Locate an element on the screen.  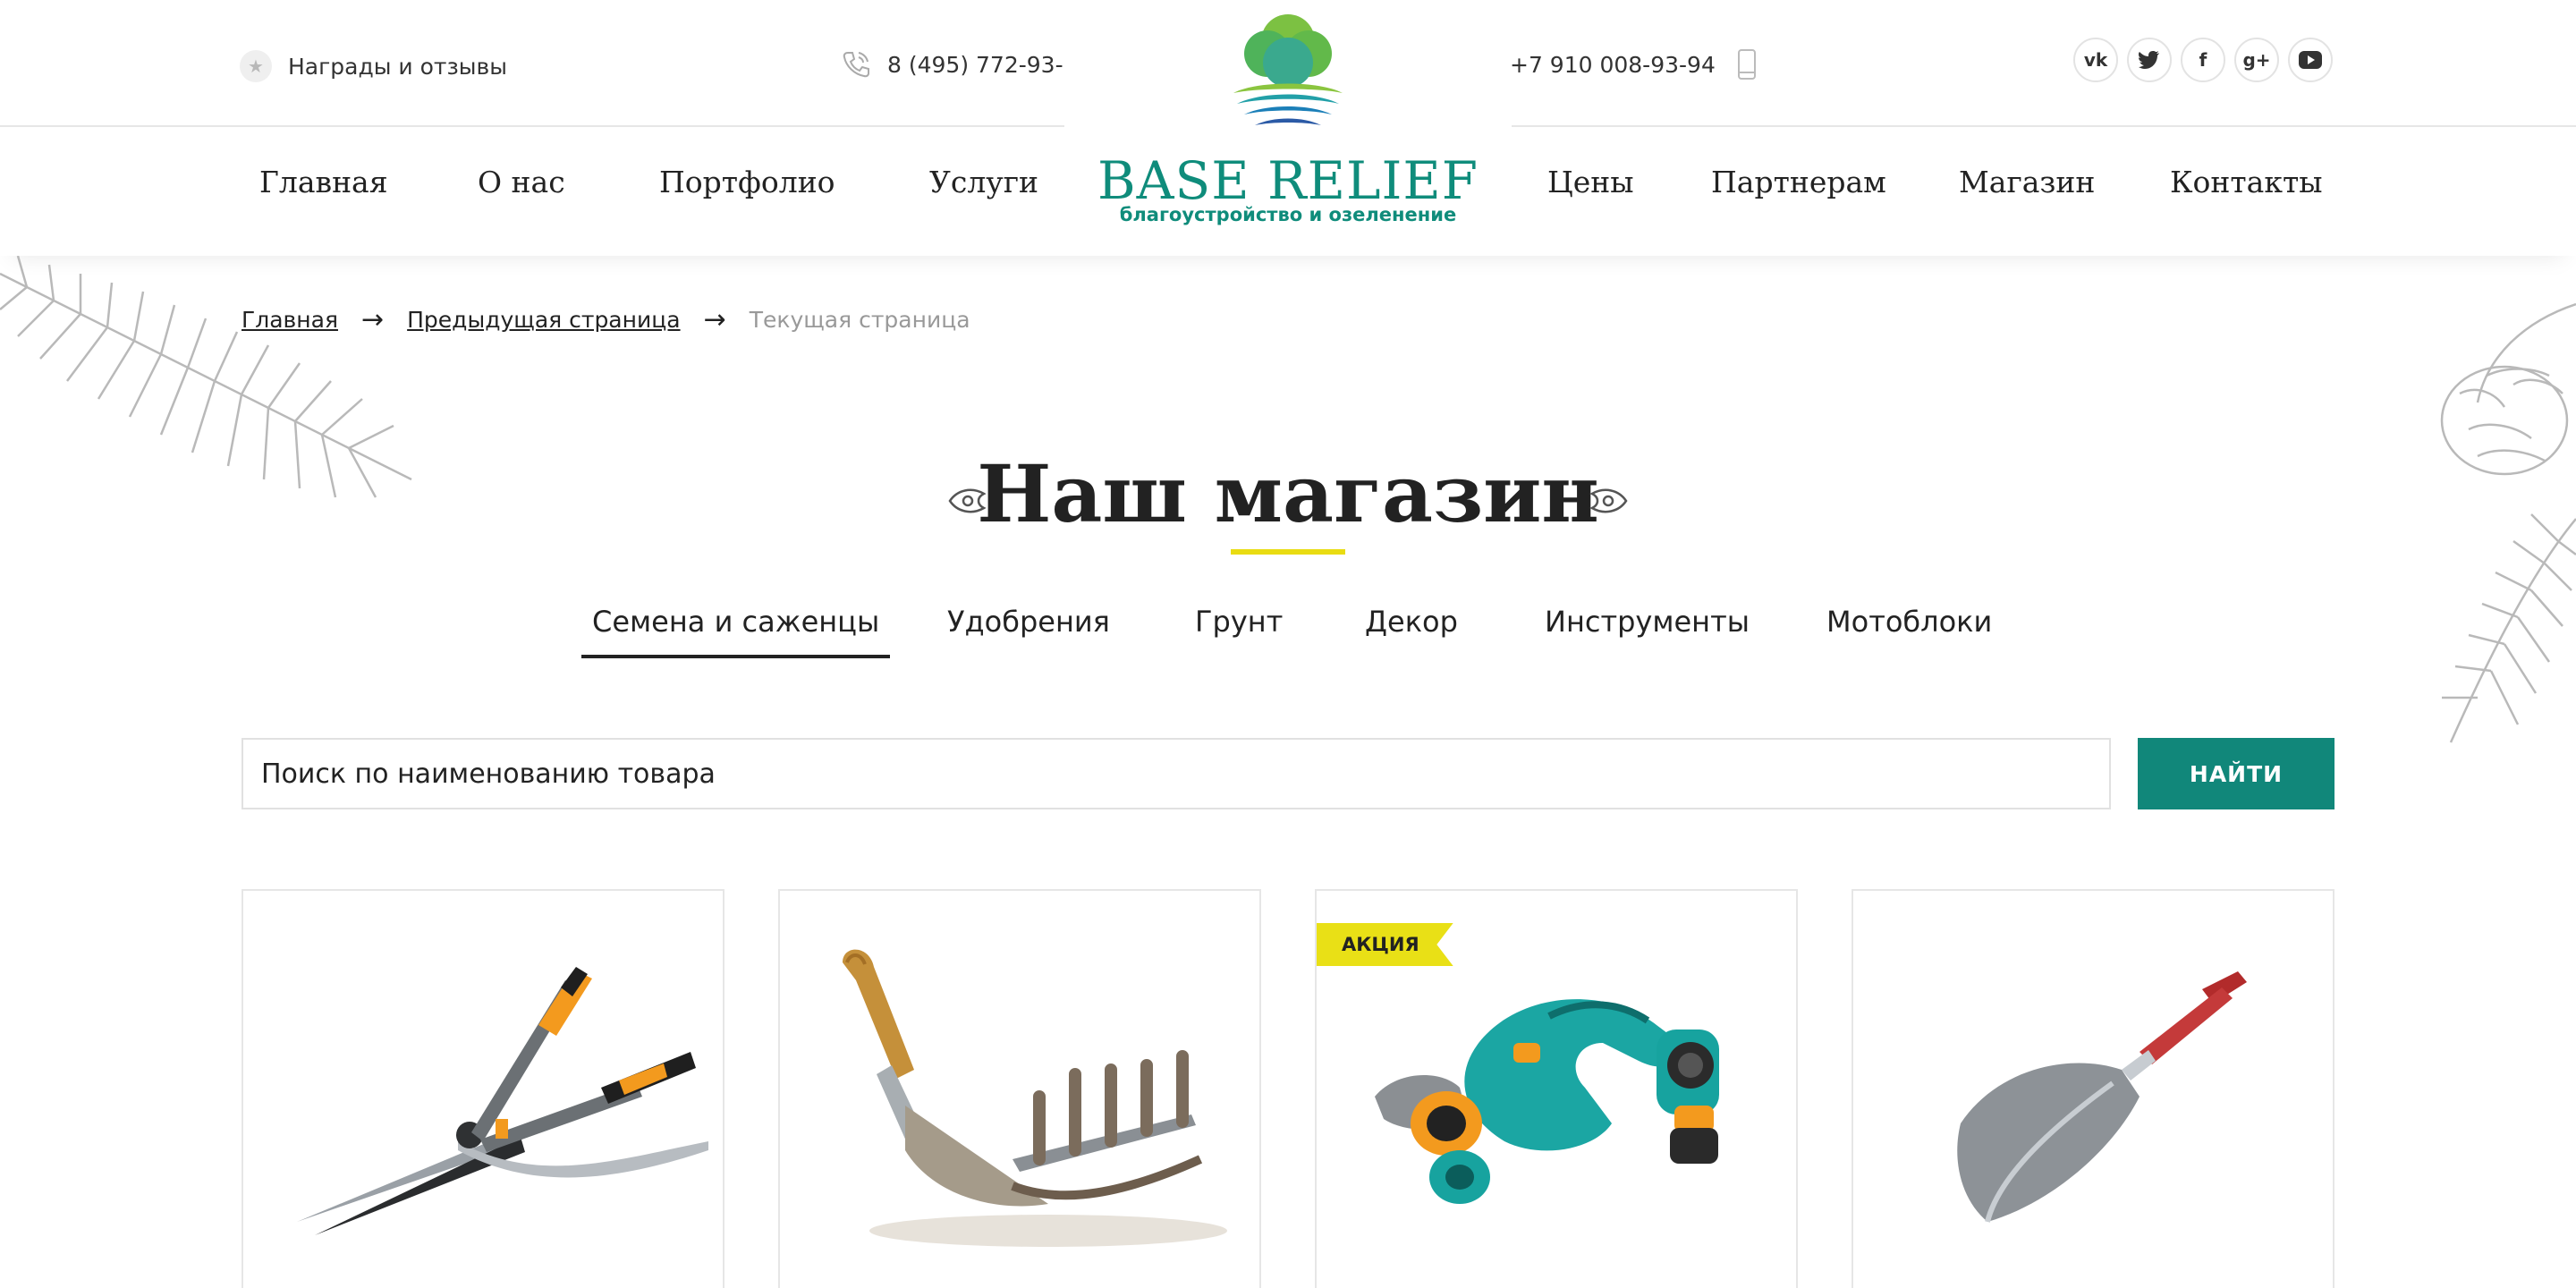
tab-decor: Декор is located at coordinates (1411, 630).